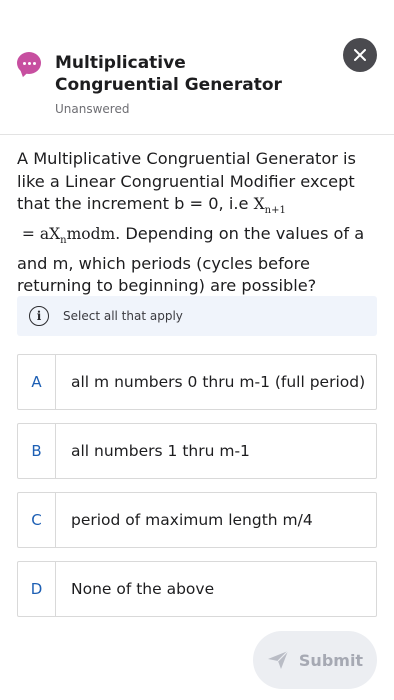 The width and height of the screenshot is (394, 700). Describe the element at coordinates (91, 233) in the screenshot. I see `formula-mod: modm` at that location.